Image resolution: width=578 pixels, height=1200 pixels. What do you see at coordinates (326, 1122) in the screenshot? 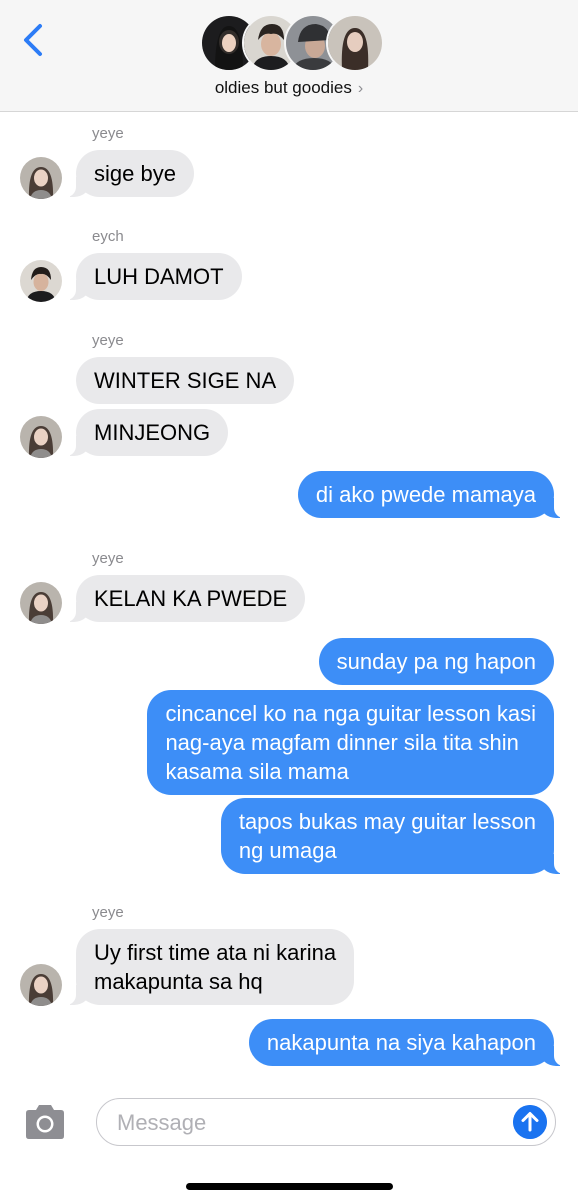
I see `message-input: Message` at bounding box center [326, 1122].